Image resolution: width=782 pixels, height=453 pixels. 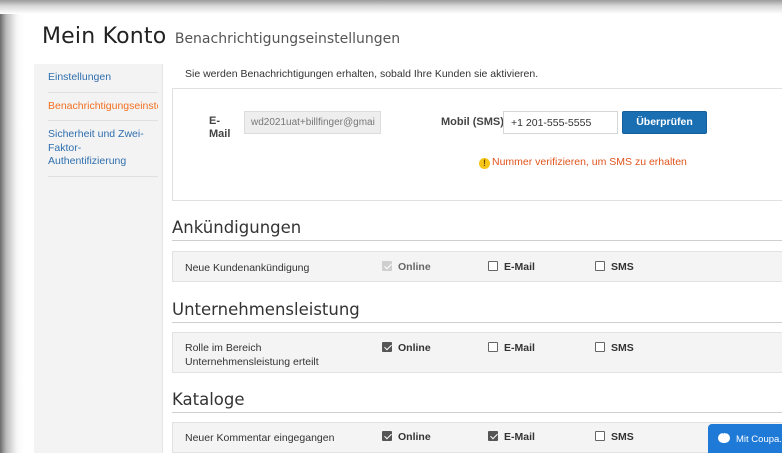 I want to click on section-title-announcements: Ankündigungen, so click(x=477, y=229).